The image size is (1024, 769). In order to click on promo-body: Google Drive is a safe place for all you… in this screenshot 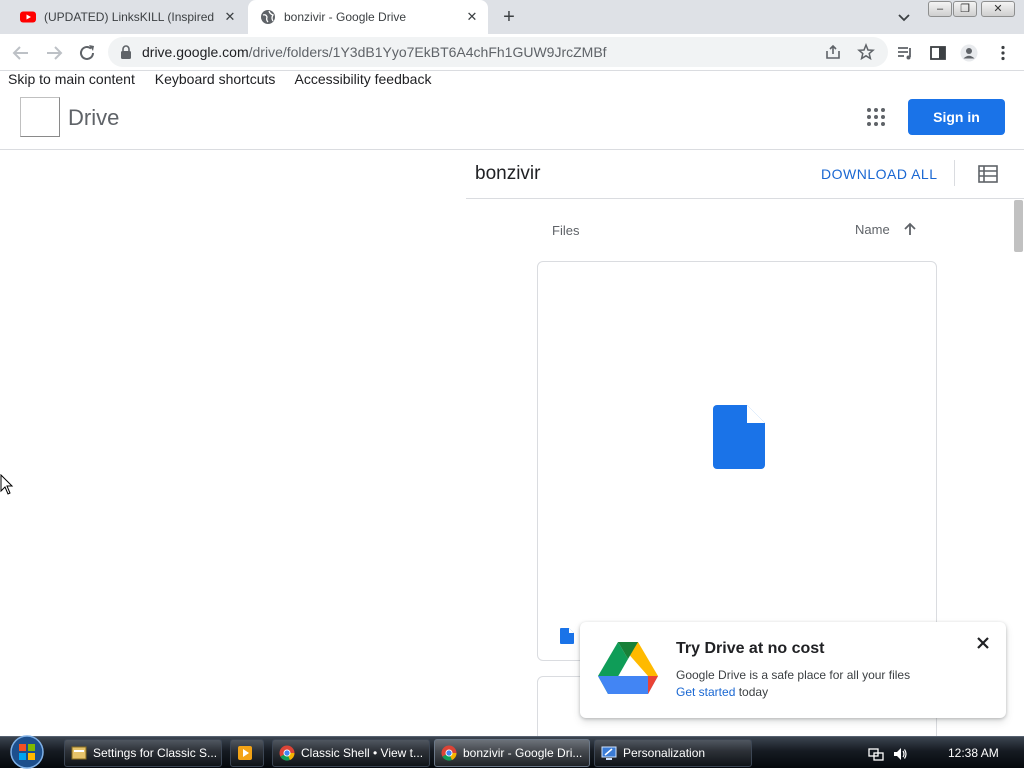, I will do `click(793, 675)`.